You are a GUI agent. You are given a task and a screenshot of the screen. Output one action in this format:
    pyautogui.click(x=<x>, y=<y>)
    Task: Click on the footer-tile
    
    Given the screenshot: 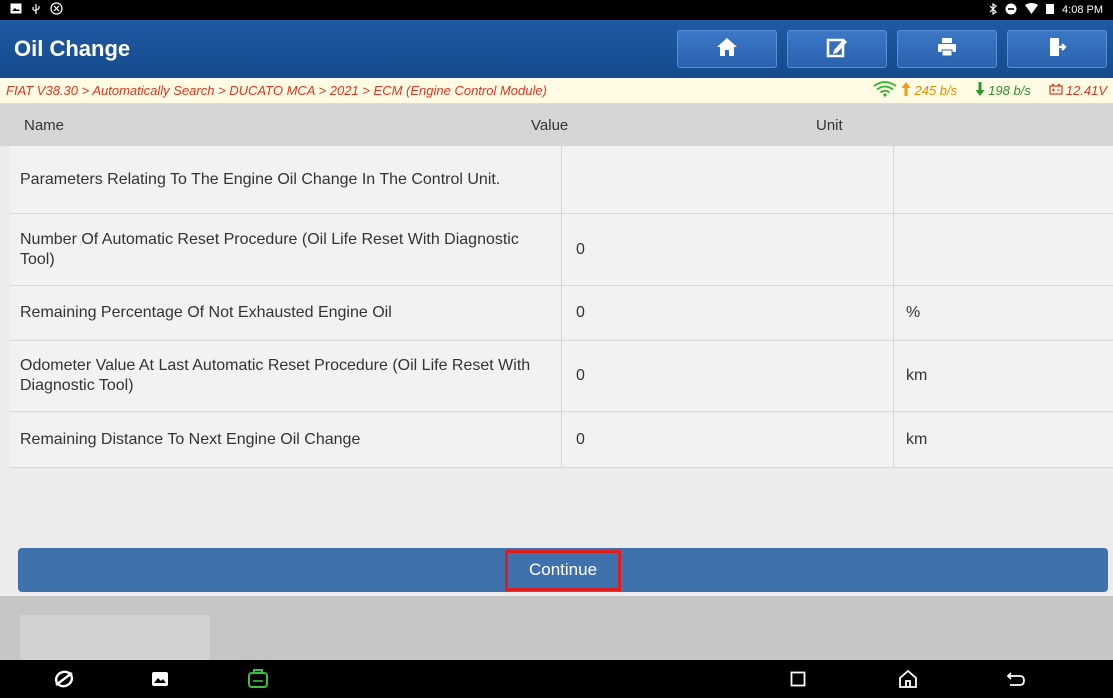 What is the action you would take?
    pyautogui.click(x=115, y=637)
    